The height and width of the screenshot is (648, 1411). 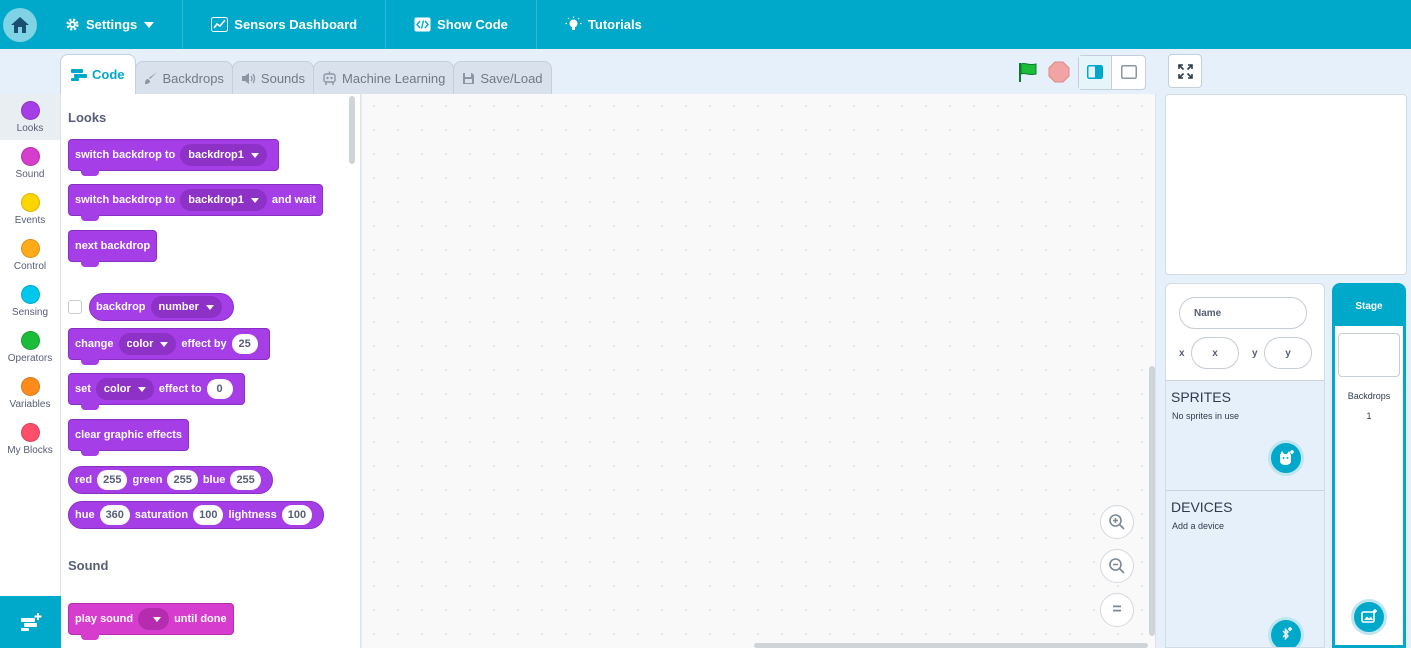 What do you see at coordinates (30, 622) in the screenshot?
I see `add-extension-button` at bounding box center [30, 622].